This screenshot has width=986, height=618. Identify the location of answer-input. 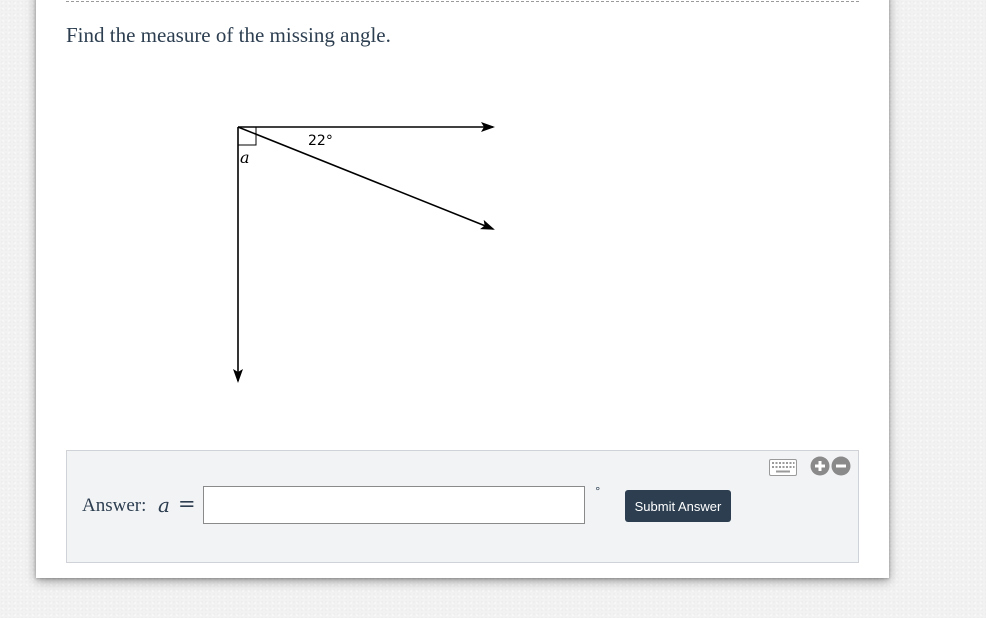
(394, 505).